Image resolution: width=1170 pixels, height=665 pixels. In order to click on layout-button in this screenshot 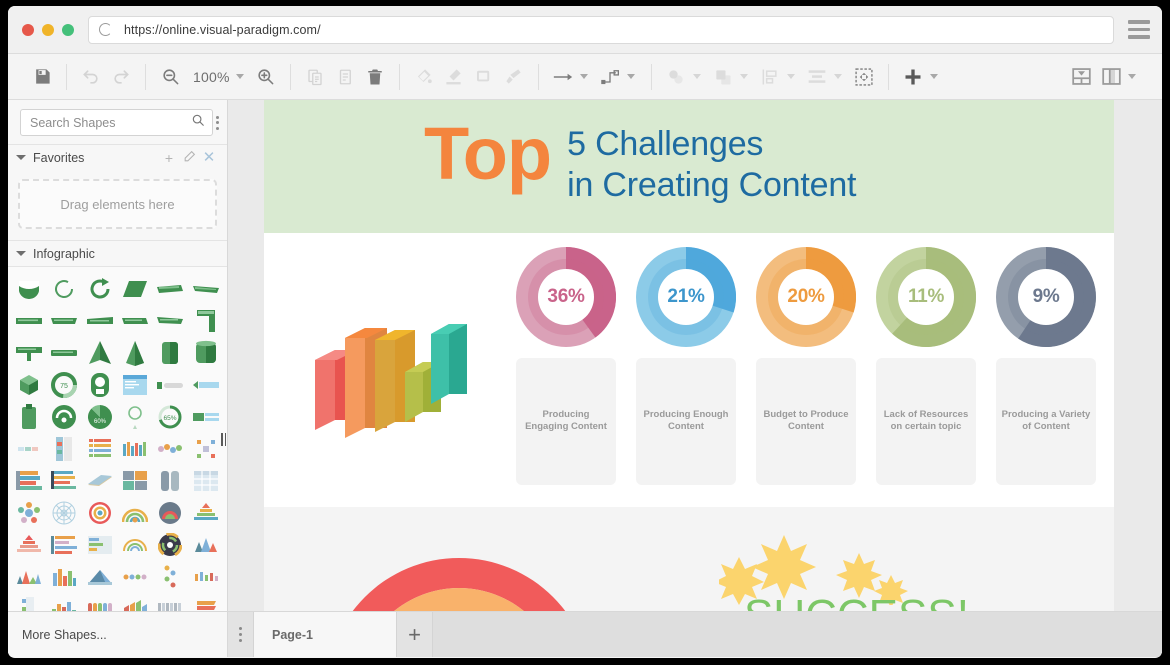, I will do `click(1081, 77)`.